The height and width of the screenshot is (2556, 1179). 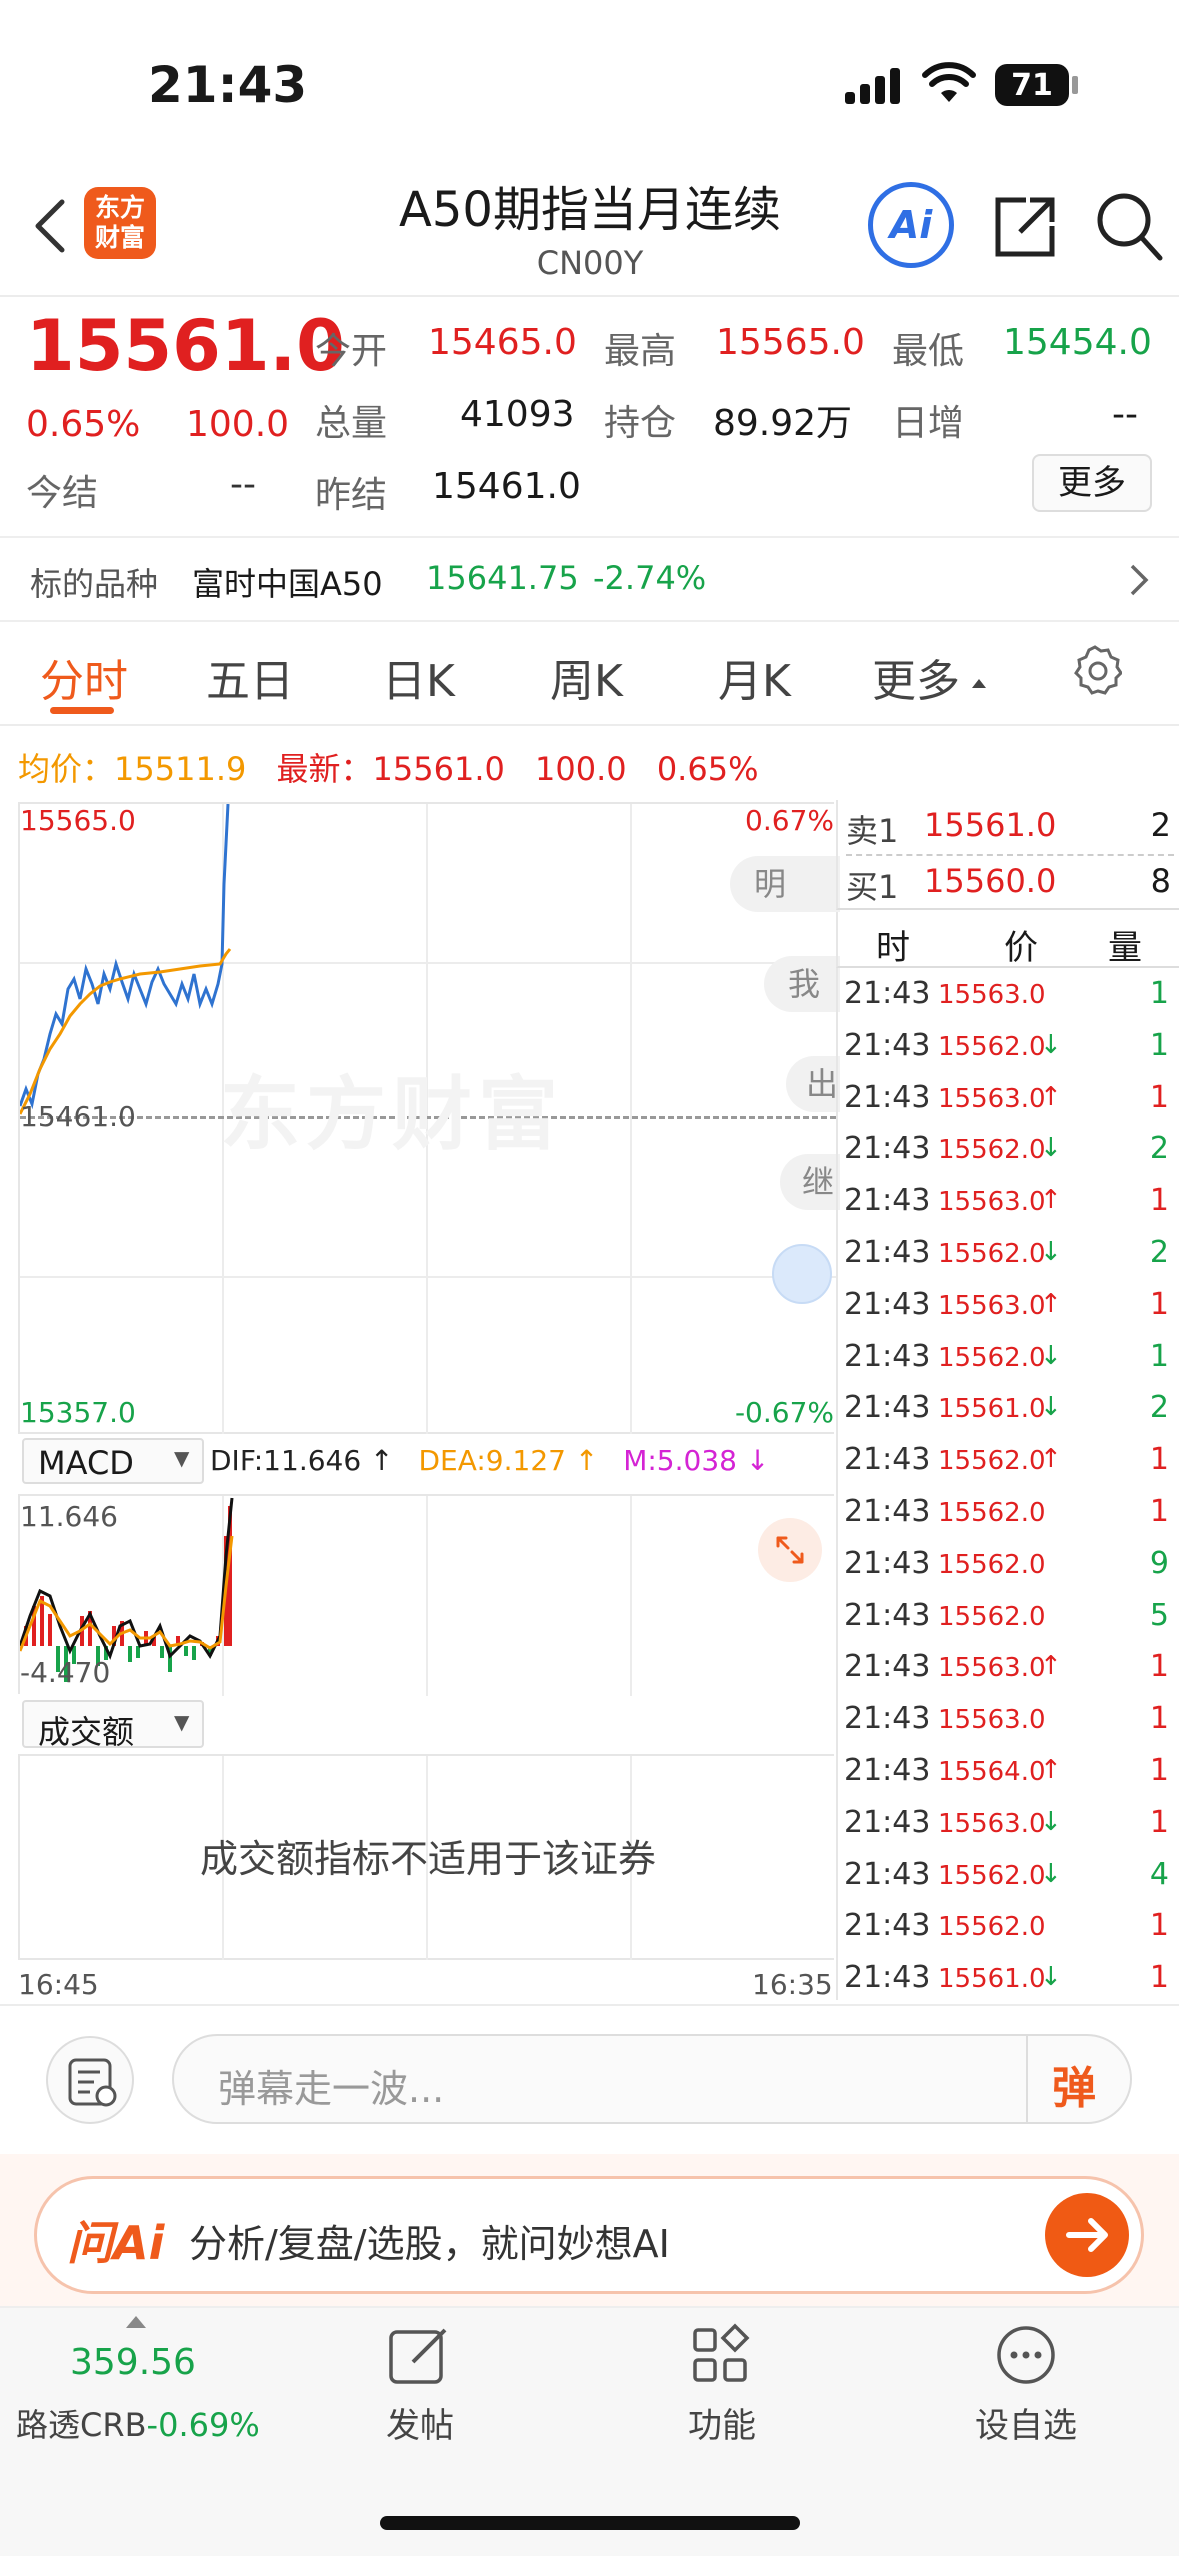 I want to click on caret-down-icon: ▼, so click(x=182, y=1722).